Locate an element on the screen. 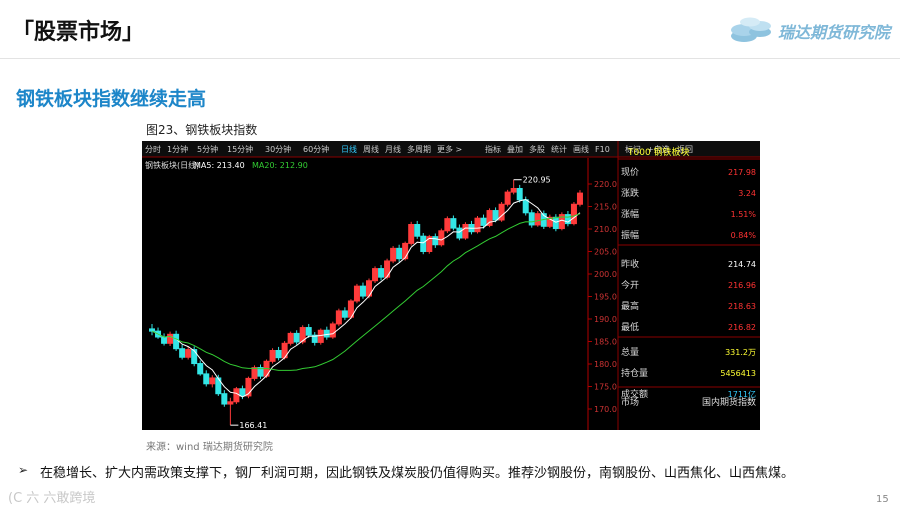  chart-legend-name: 钢铁板块(日线) is located at coordinates (172, 165).